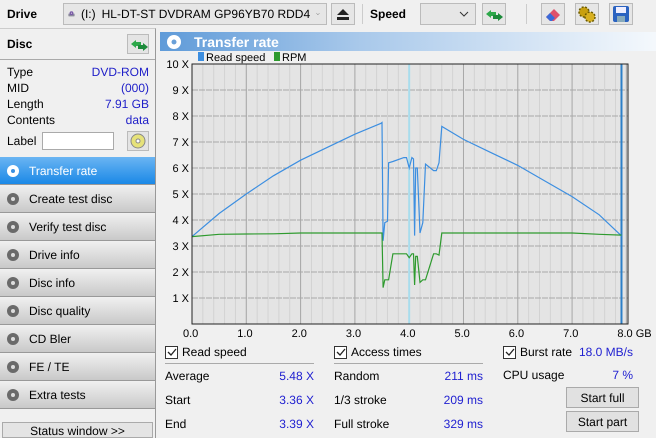 This screenshot has height=438, width=656. Describe the element at coordinates (25, 104) in the screenshot. I see `info-label: Length` at that location.